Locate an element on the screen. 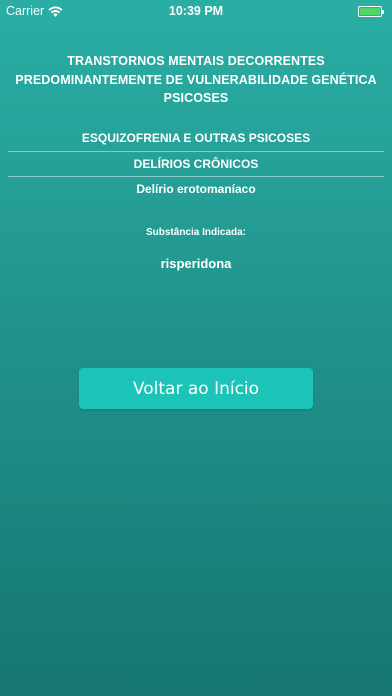 This screenshot has height=696, width=392. status-bar: Carrier 10:39 PM is located at coordinates (196, 11).